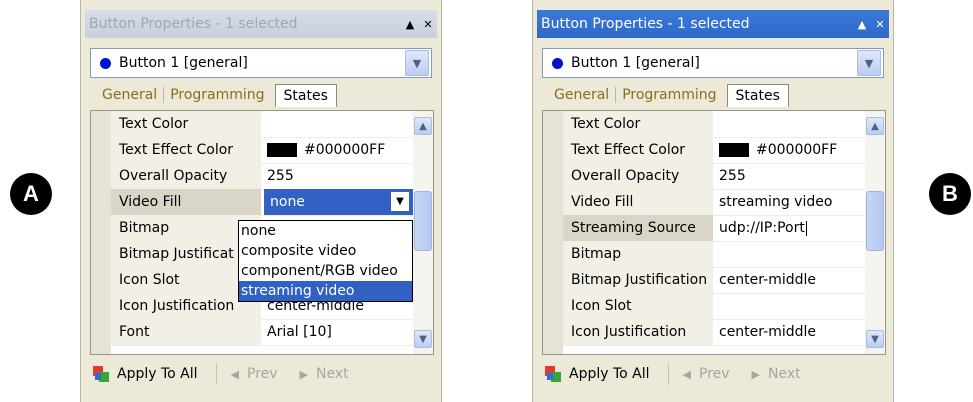 The height and width of the screenshot is (402, 973). Describe the element at coordinates (102, 374) in the screenshot. I see `apply-to-all-icon` at that location.